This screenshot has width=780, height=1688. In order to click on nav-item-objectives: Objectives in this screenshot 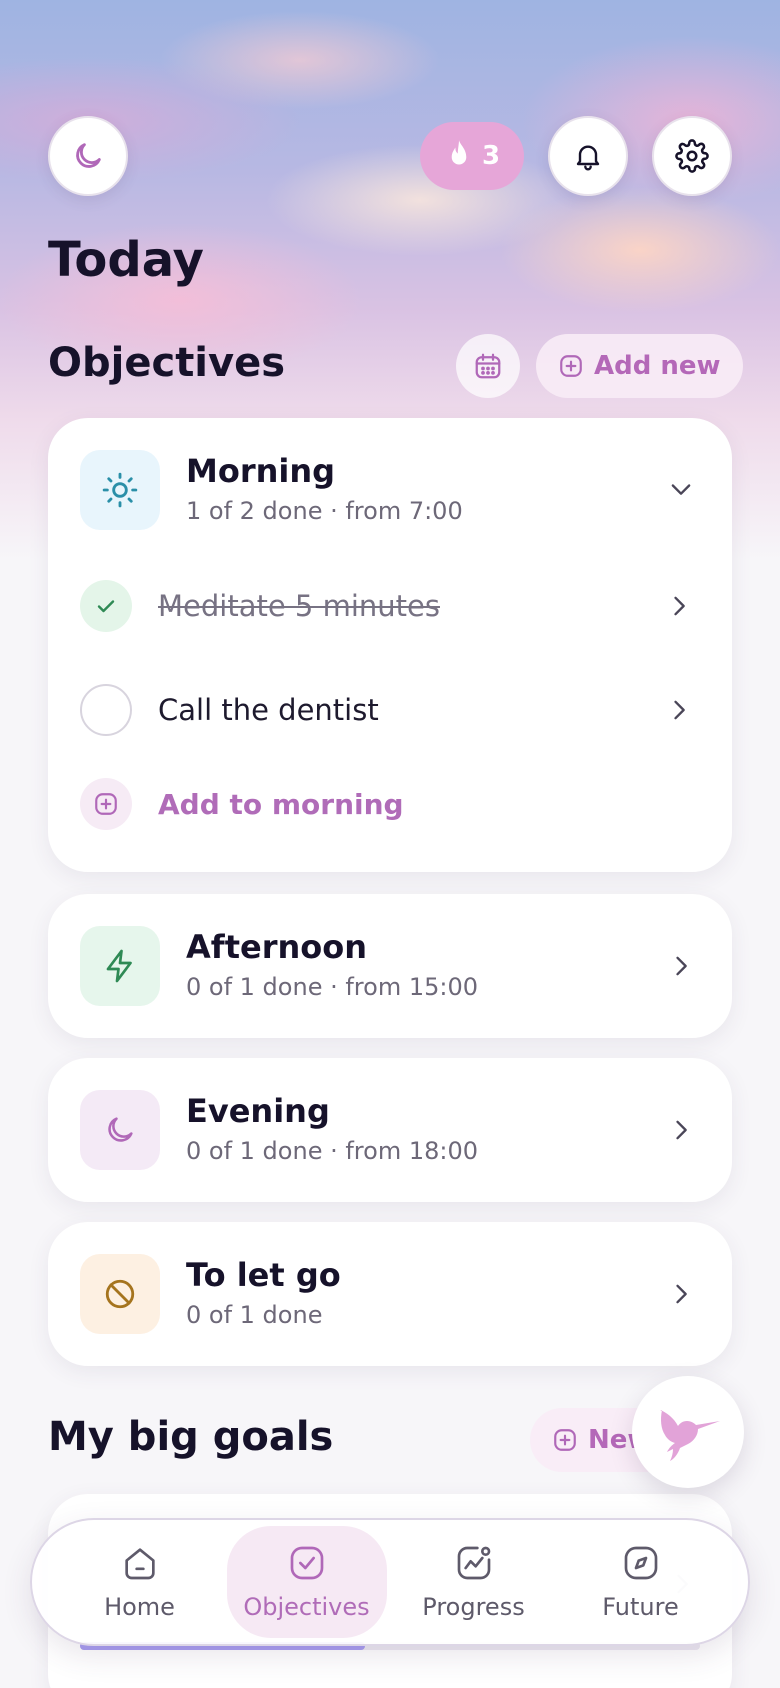, I will do `click(306, 1582)`.